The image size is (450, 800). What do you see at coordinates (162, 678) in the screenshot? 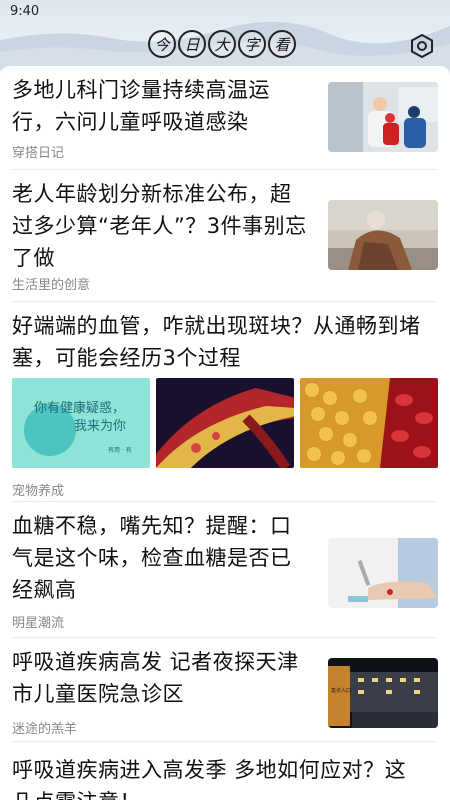
I see `news-title: 呼吸道疾病高发 记者夜探天津市儿童医院急诊区` at bounding box center [162, 678].